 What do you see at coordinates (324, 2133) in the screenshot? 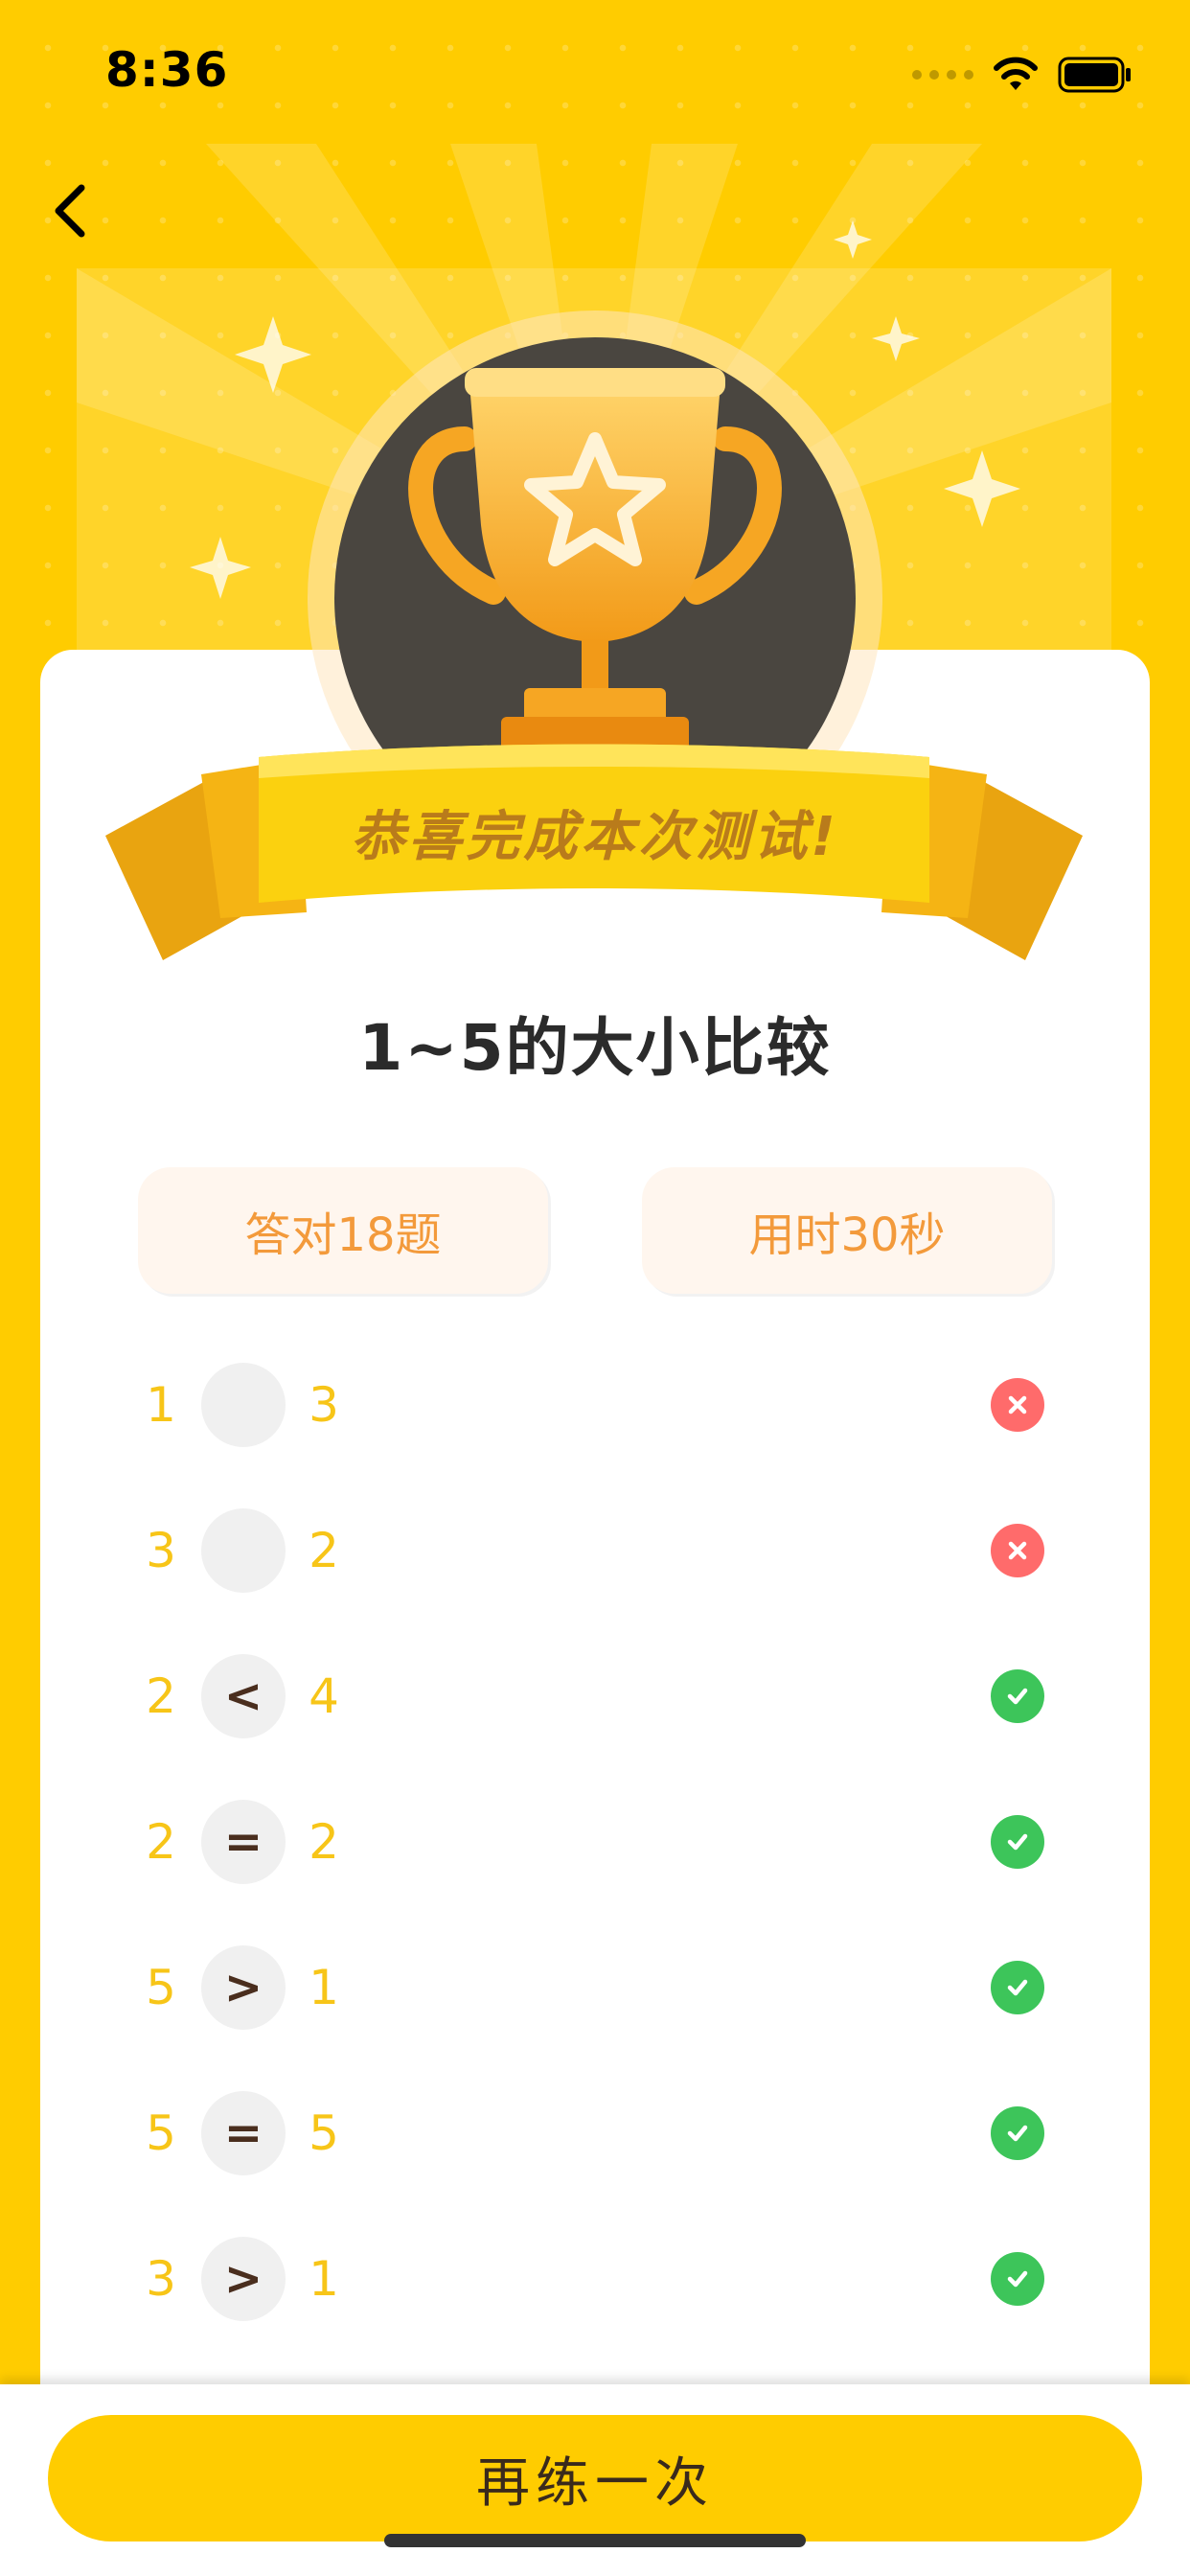
I see `right-number: 5` at bounding box center [324, 2133].